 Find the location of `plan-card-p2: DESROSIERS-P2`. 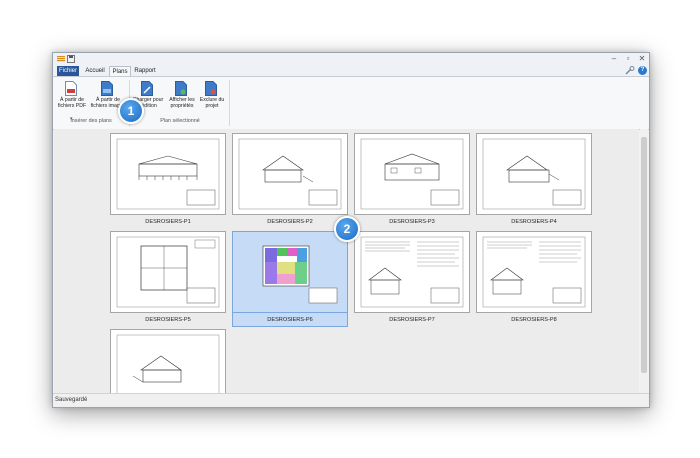

plan-card-p2: DESROSIERS-P2 is located at coordinates (290, 179).